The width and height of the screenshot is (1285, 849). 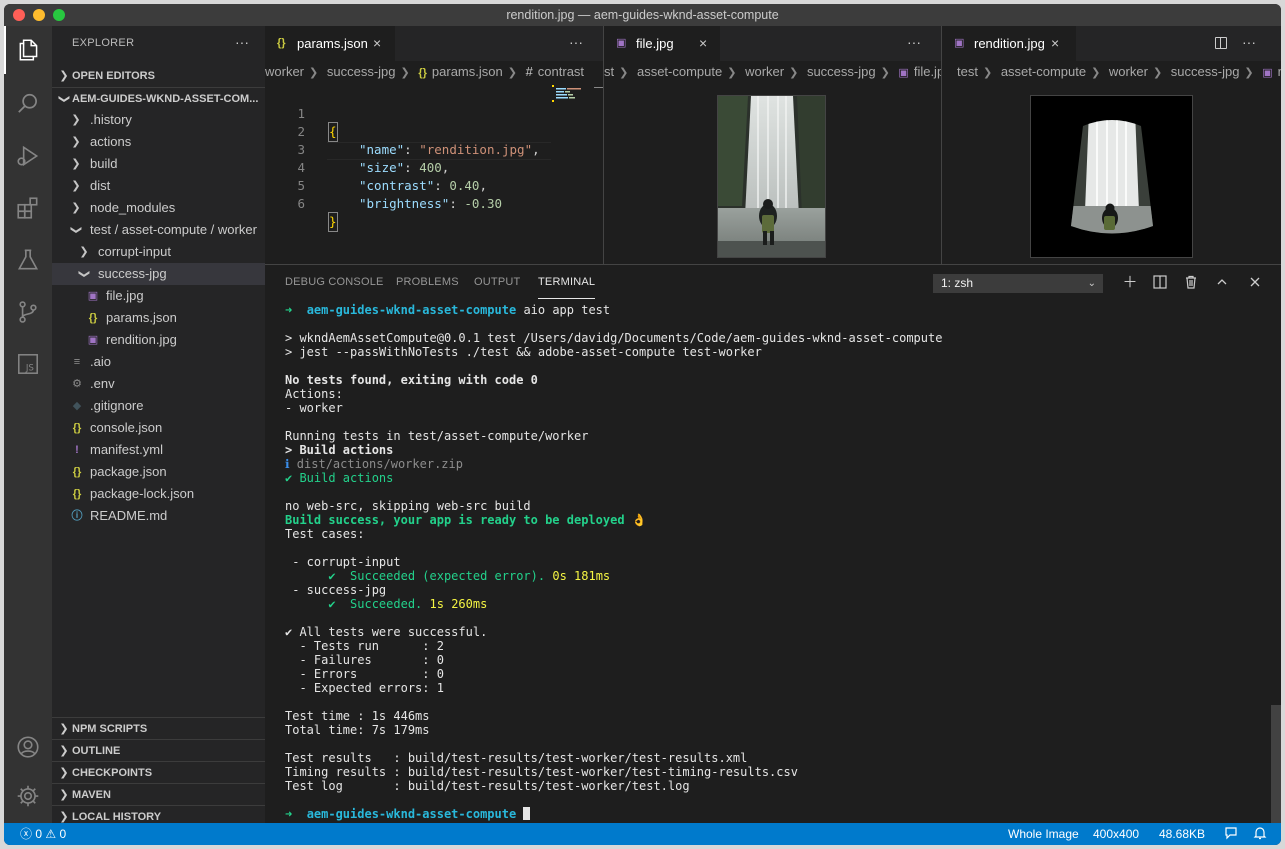 What do you see at coordinates (609, 71) in the screenshot?
I see `breadcrumb-item: st` at bounding box center [609, 71].